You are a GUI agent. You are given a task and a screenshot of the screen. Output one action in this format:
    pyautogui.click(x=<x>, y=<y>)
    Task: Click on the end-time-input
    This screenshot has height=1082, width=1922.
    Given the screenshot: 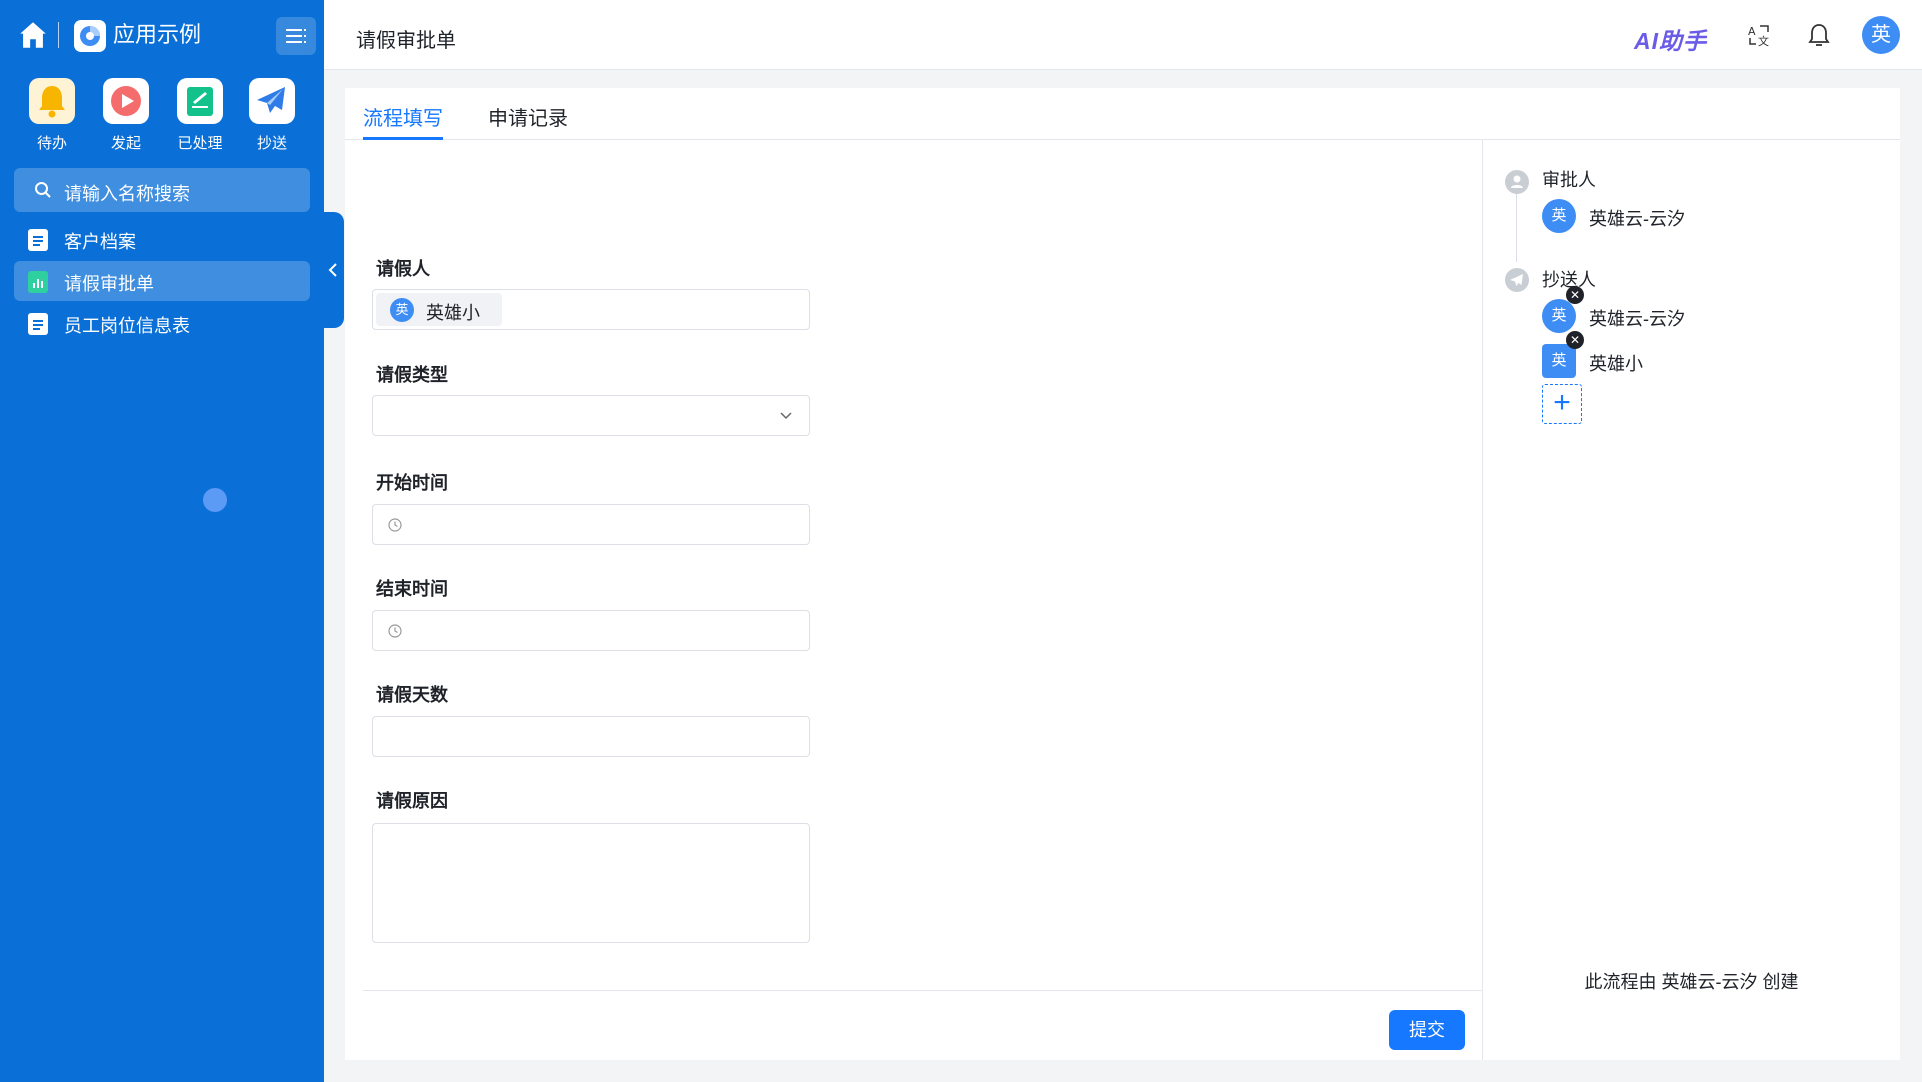 What is the action you would take?
    pyautogui.click(x=591, y=630)
    